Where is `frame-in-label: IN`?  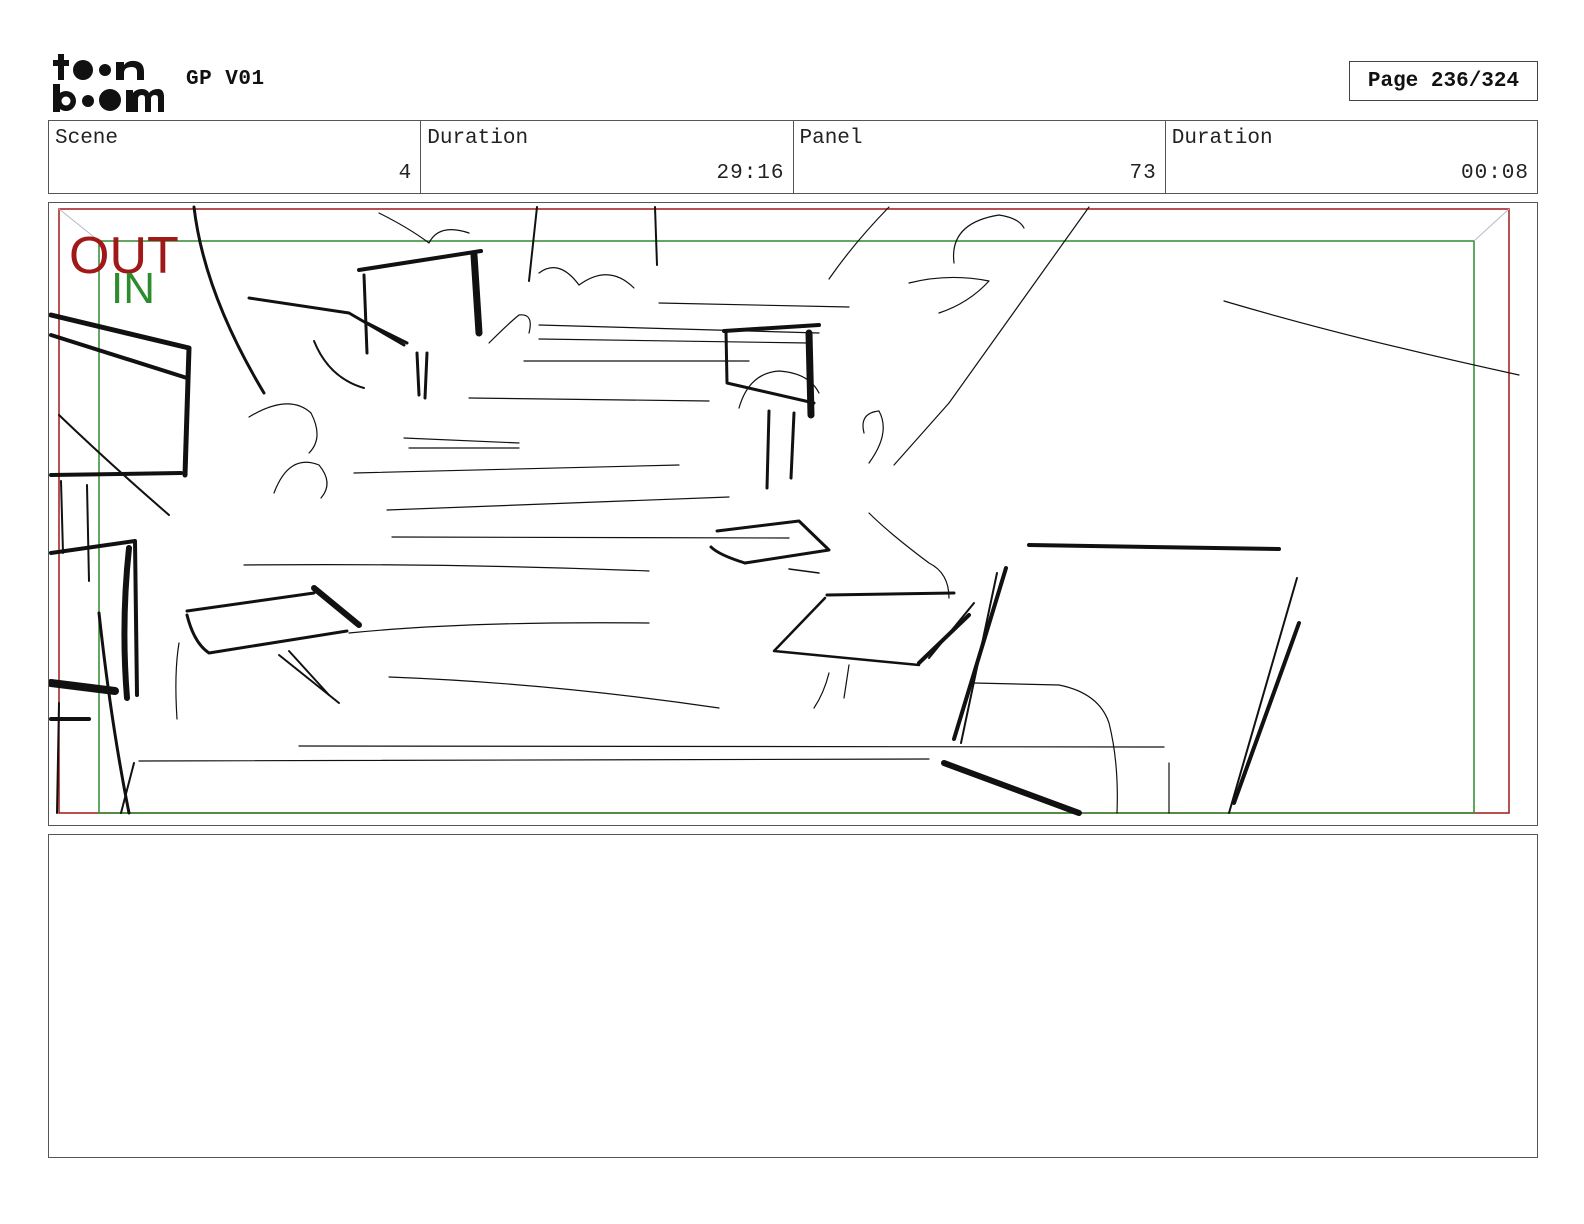
frame-in-label: IN is located at coordinates (133, 288).